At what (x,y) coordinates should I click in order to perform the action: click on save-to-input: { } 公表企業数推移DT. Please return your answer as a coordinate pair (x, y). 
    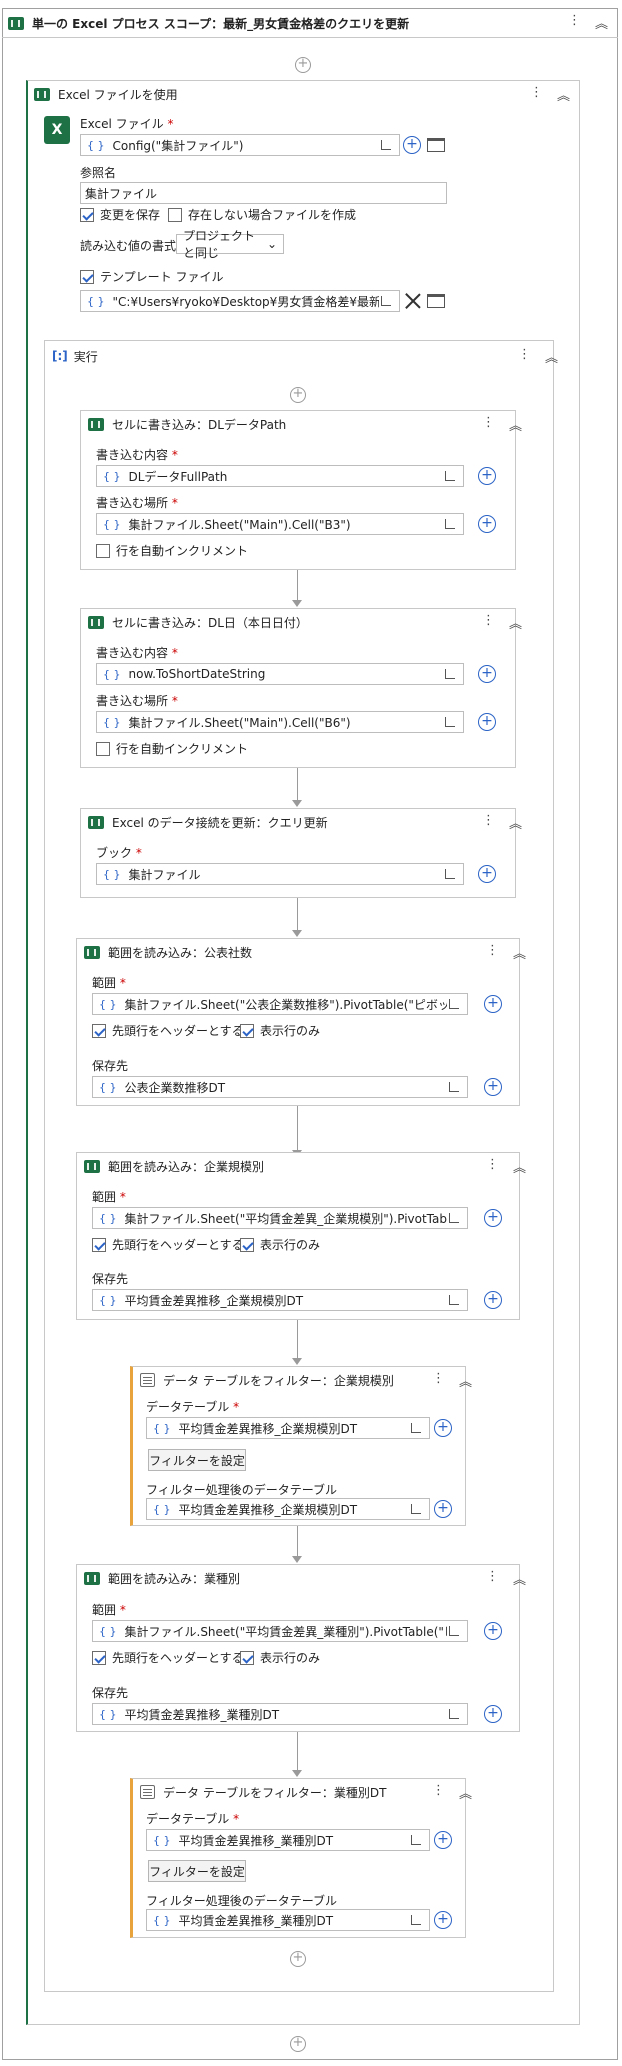
    Looking at the image, I should click on (280, 1087).